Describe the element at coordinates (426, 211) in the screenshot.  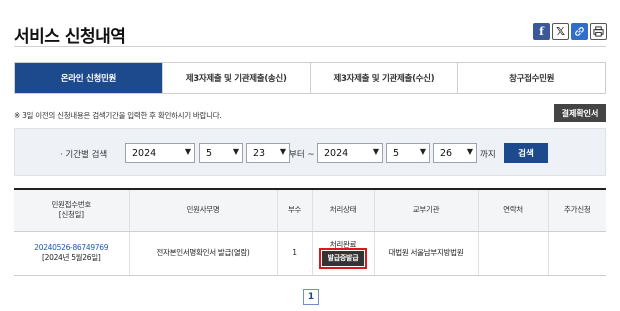
I see `column-header-agency: 교부기관` at that location.